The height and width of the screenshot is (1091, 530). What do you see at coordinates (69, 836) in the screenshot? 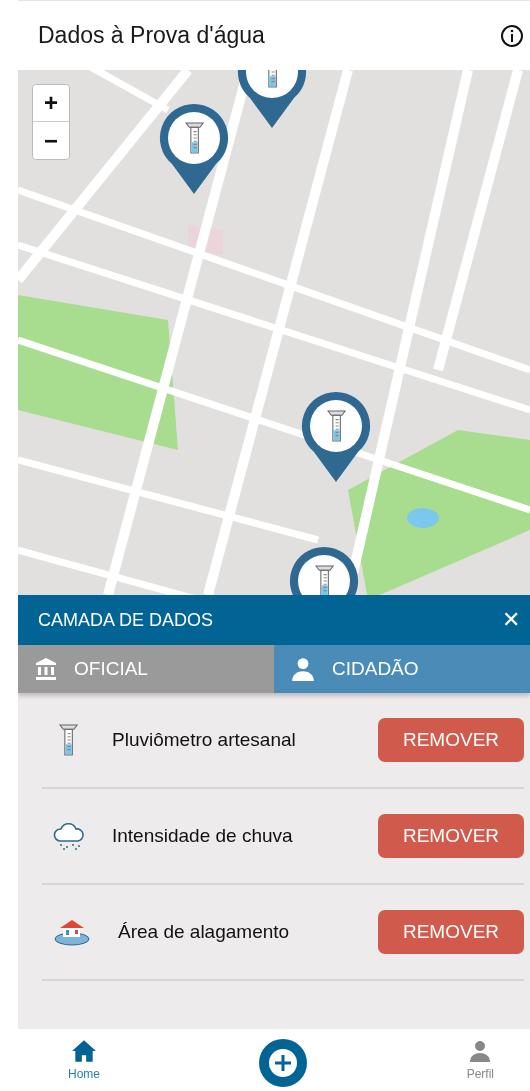
I see `rain-cloud-icon` at bounding box center [69, 836].